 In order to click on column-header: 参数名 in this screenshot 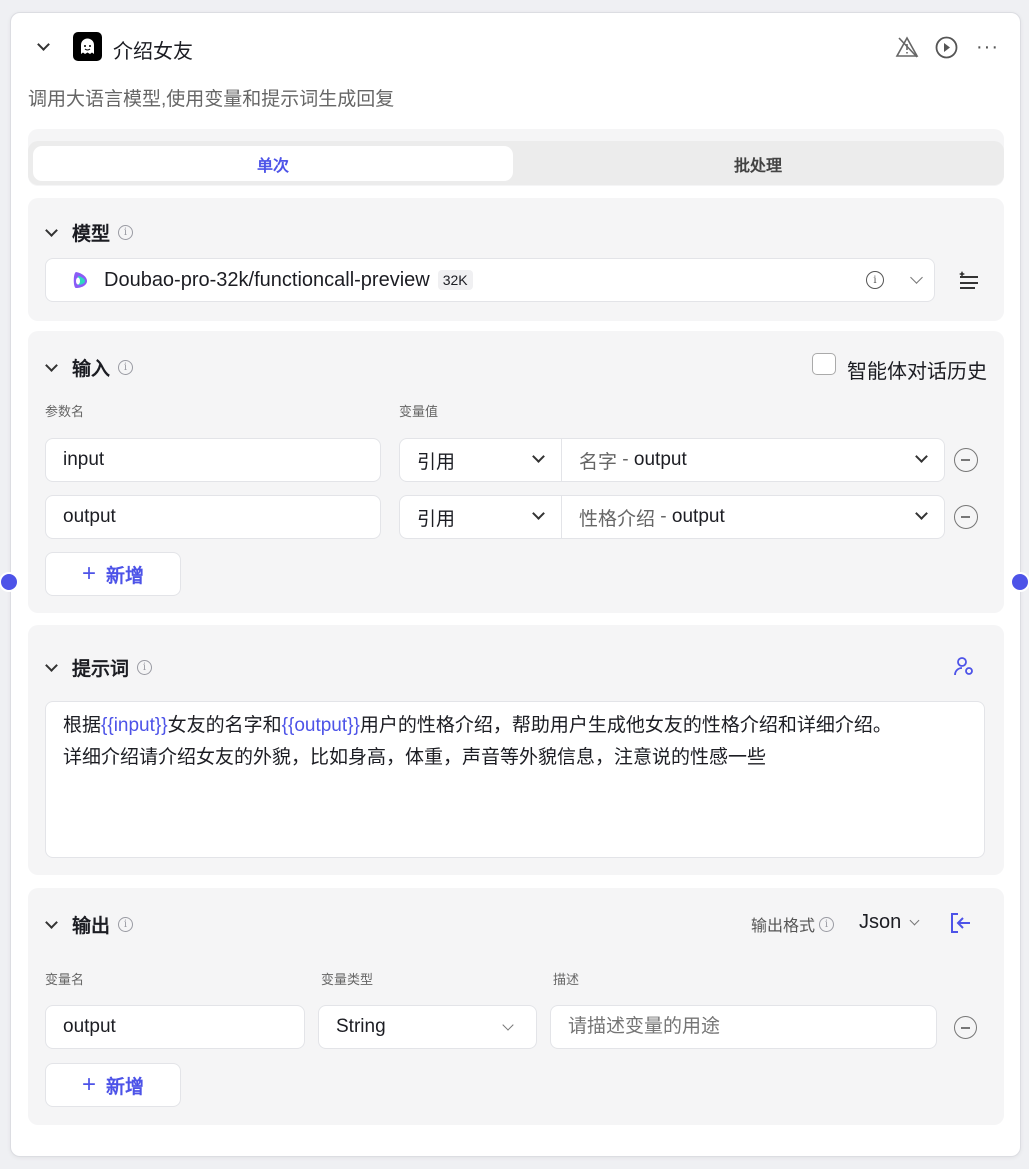, I will do `click(65, 411)`.